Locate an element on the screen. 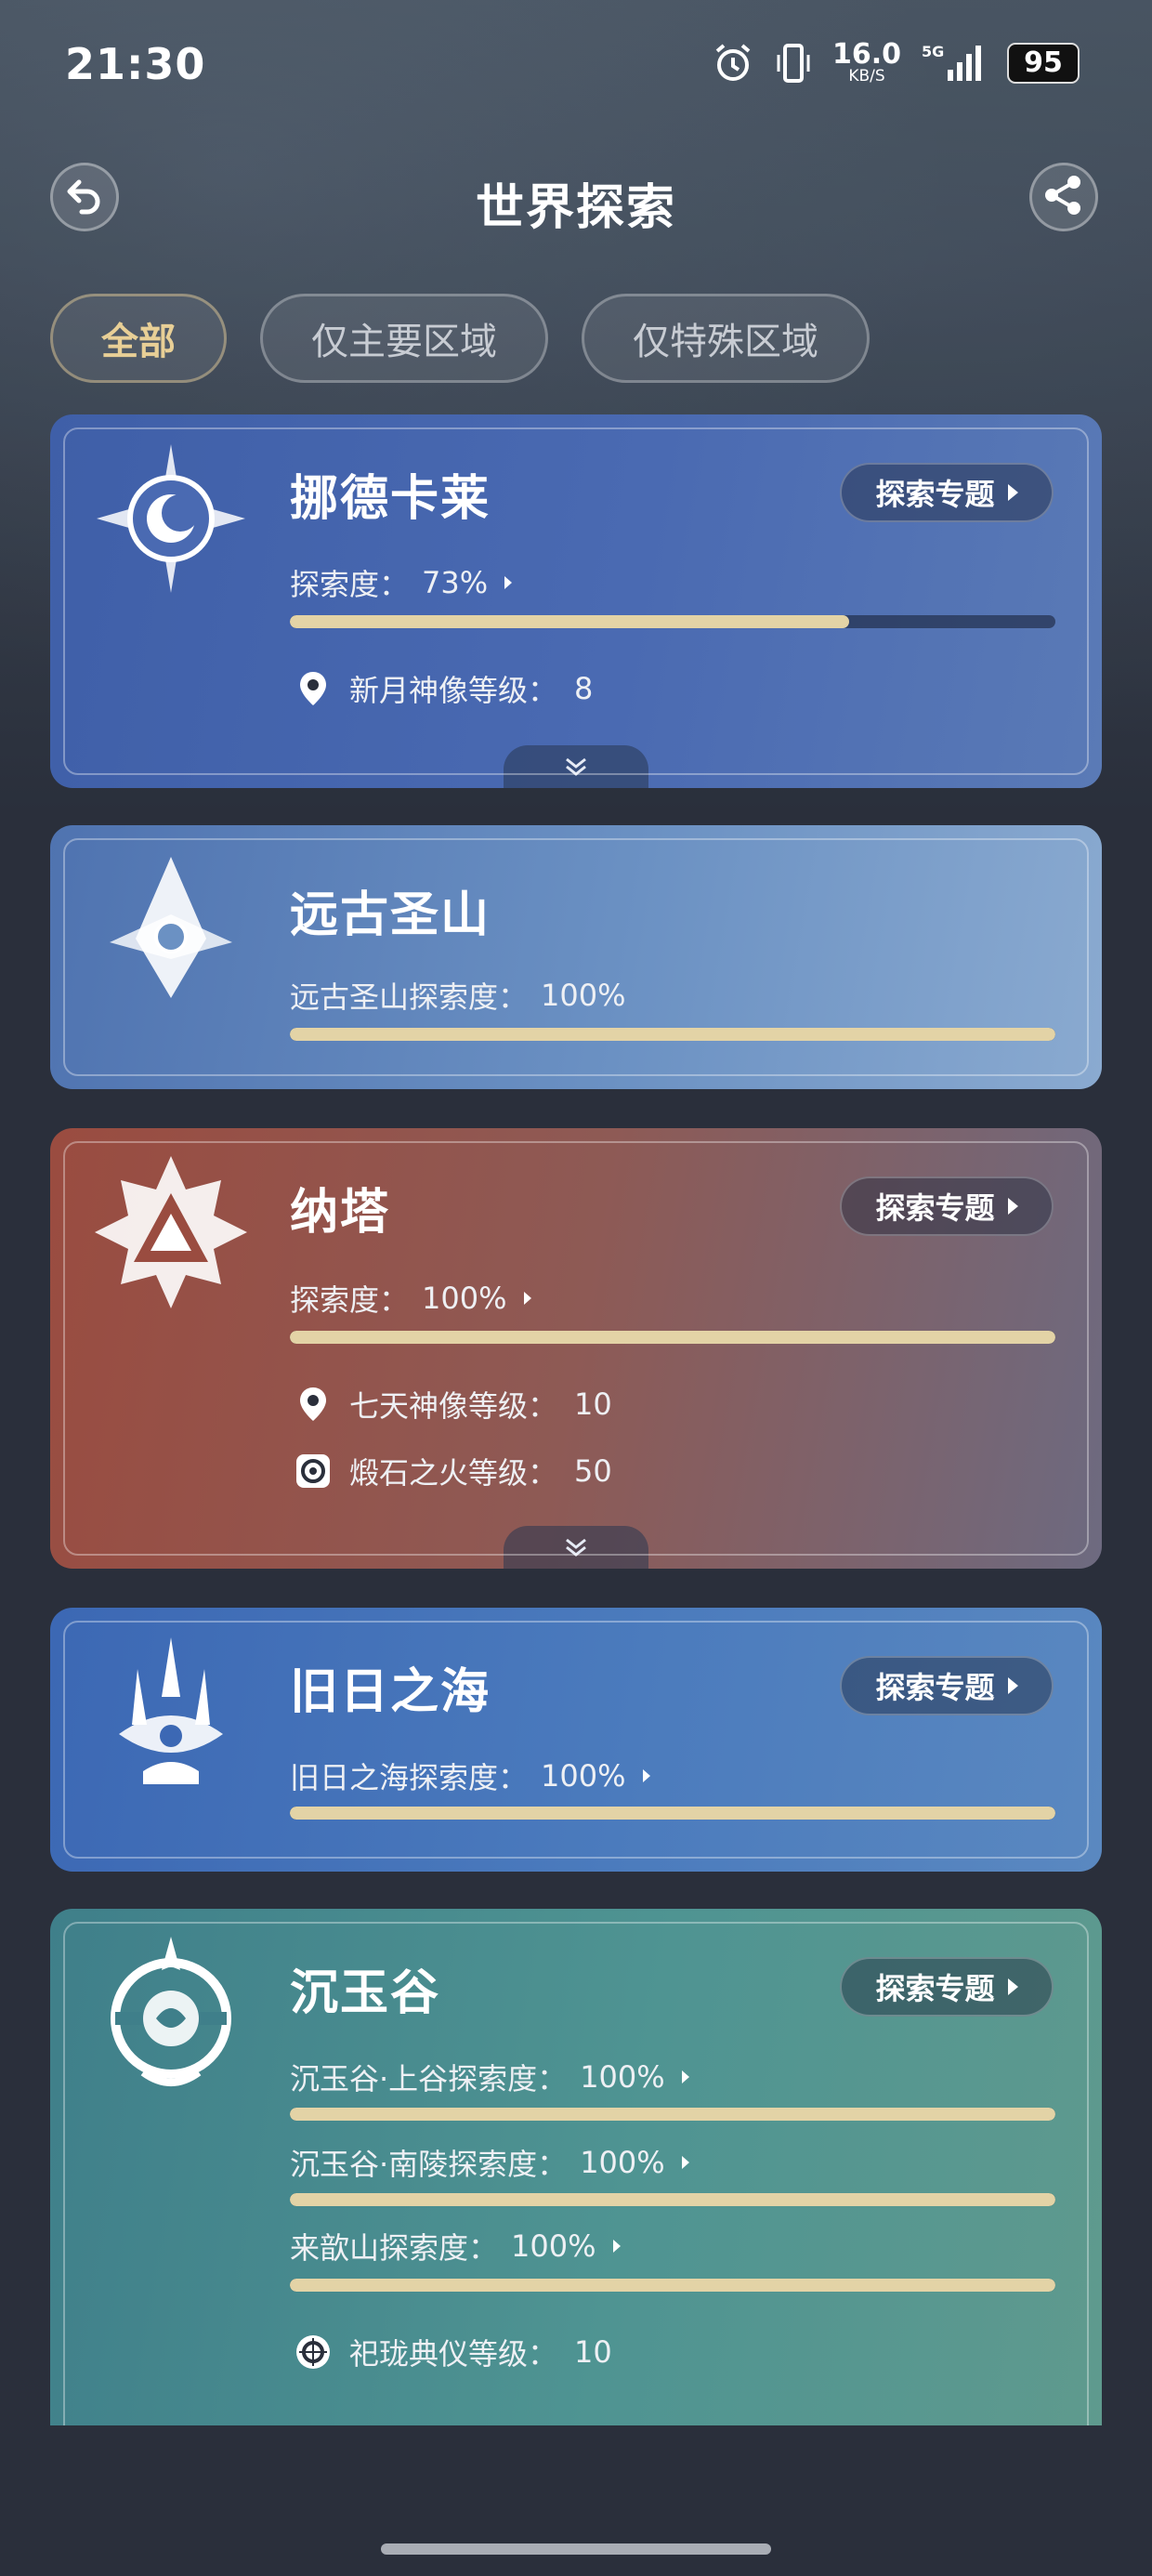 Image resolution: width=1152 pixels, height=2576 pixels. ritual-icon is located at coordinates (313, 2352).